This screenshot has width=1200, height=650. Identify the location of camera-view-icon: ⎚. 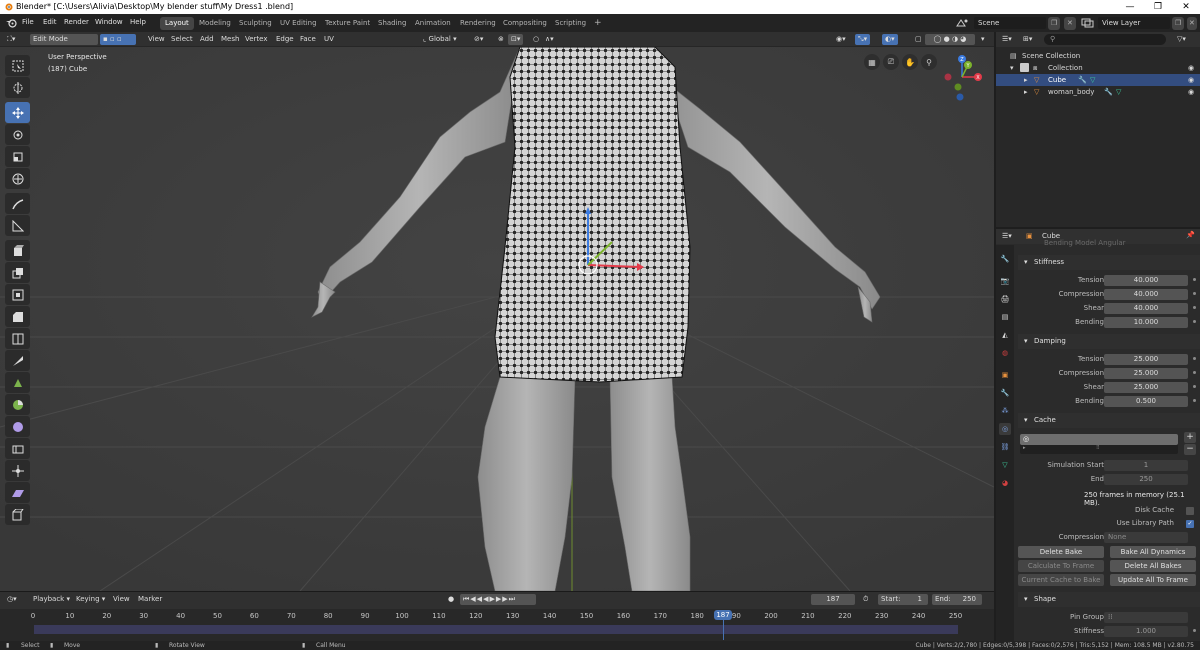
(891, 62).